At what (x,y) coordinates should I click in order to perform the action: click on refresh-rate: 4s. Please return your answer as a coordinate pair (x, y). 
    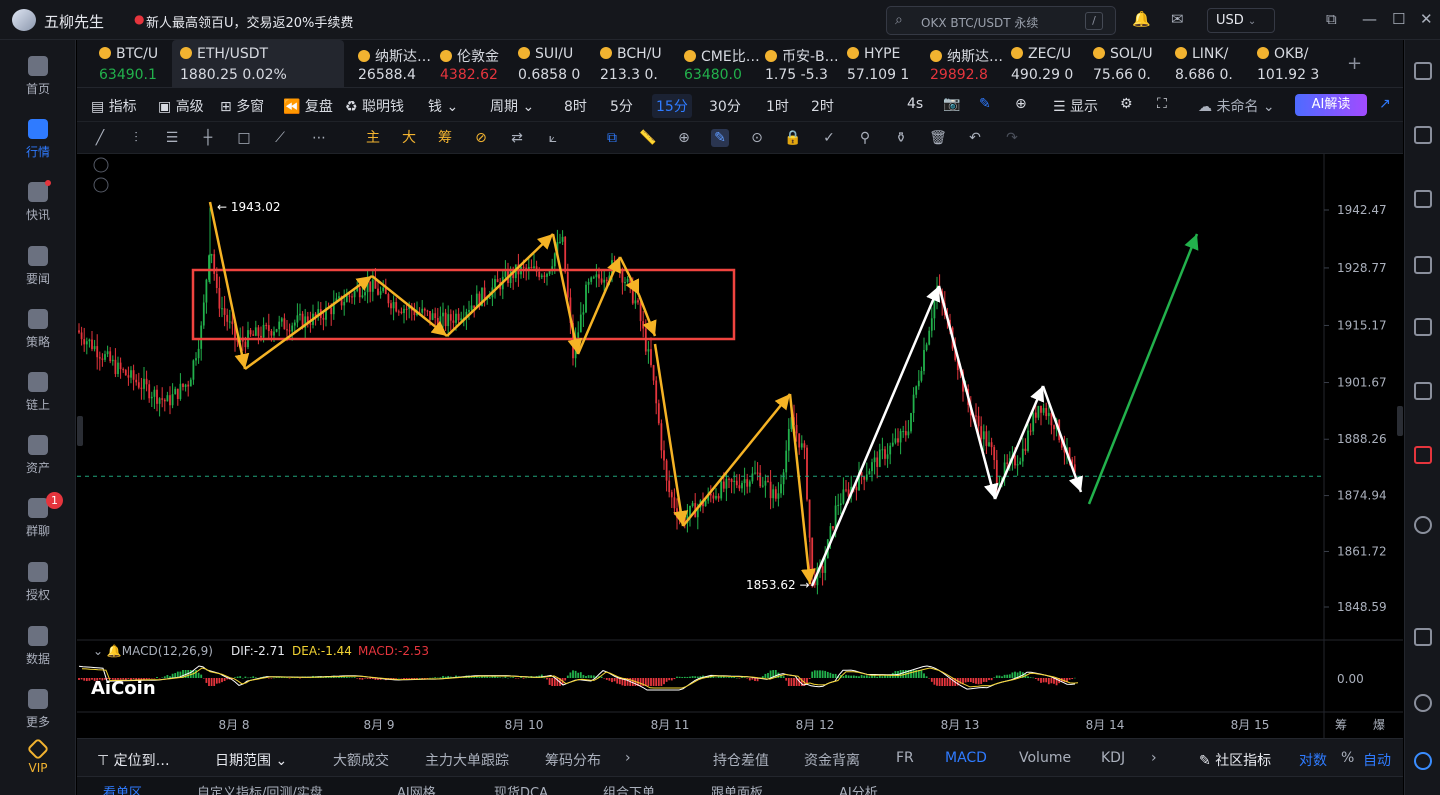
    Looking at the image, I should click on (915, 104).